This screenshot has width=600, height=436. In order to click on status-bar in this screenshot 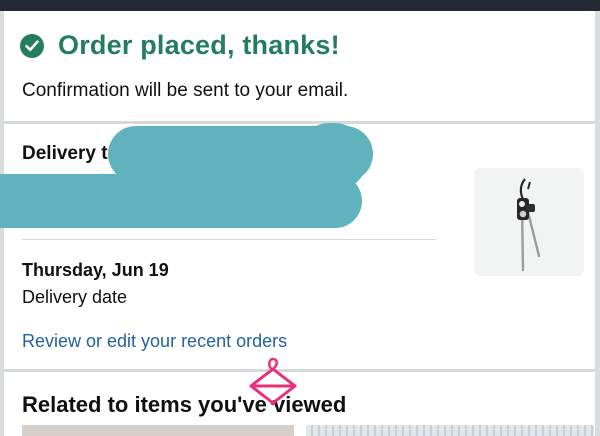, I will do `click(300, 5)`.